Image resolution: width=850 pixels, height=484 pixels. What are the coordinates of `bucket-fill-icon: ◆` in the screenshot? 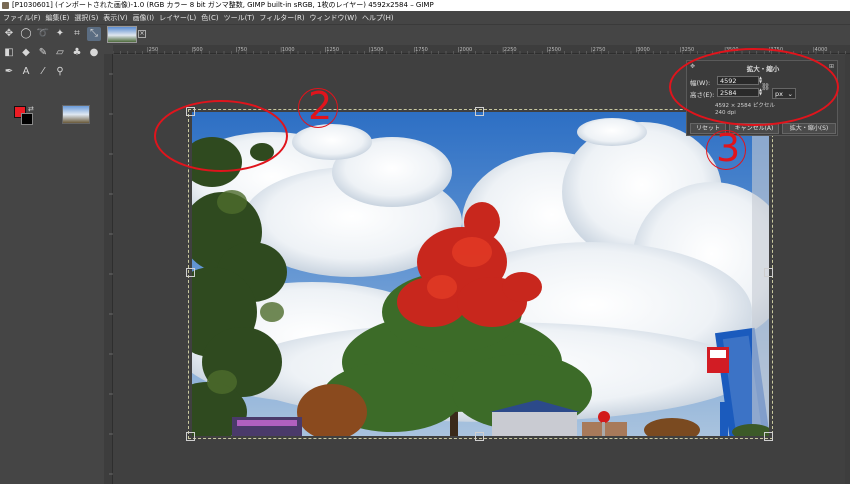 It's located at (26, 53).